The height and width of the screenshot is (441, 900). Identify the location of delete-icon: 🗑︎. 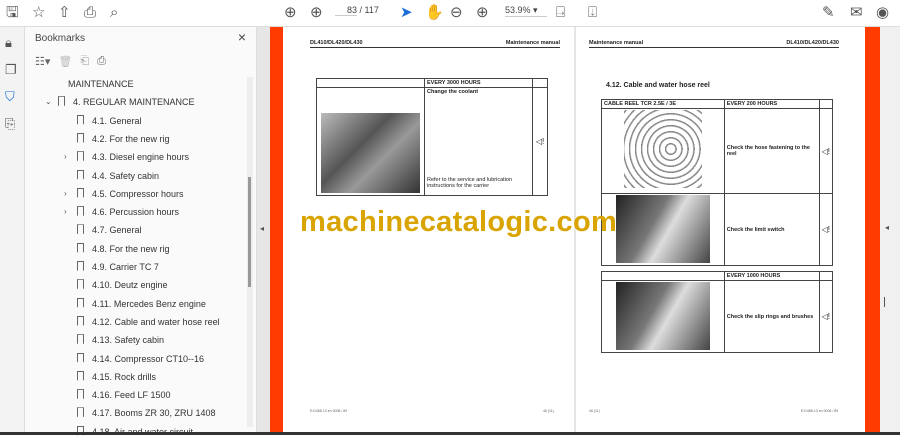
(65, 61).